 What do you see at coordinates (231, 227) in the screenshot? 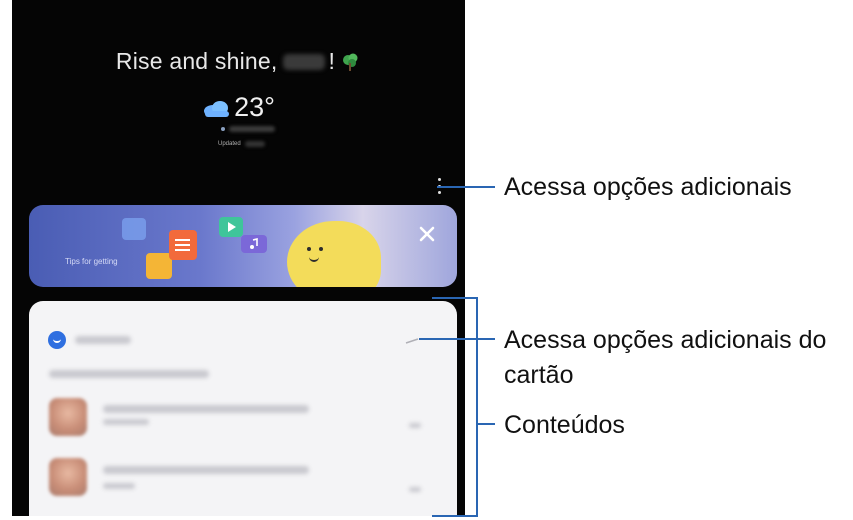
I see `play-icon` at bounding box center [231, 227].